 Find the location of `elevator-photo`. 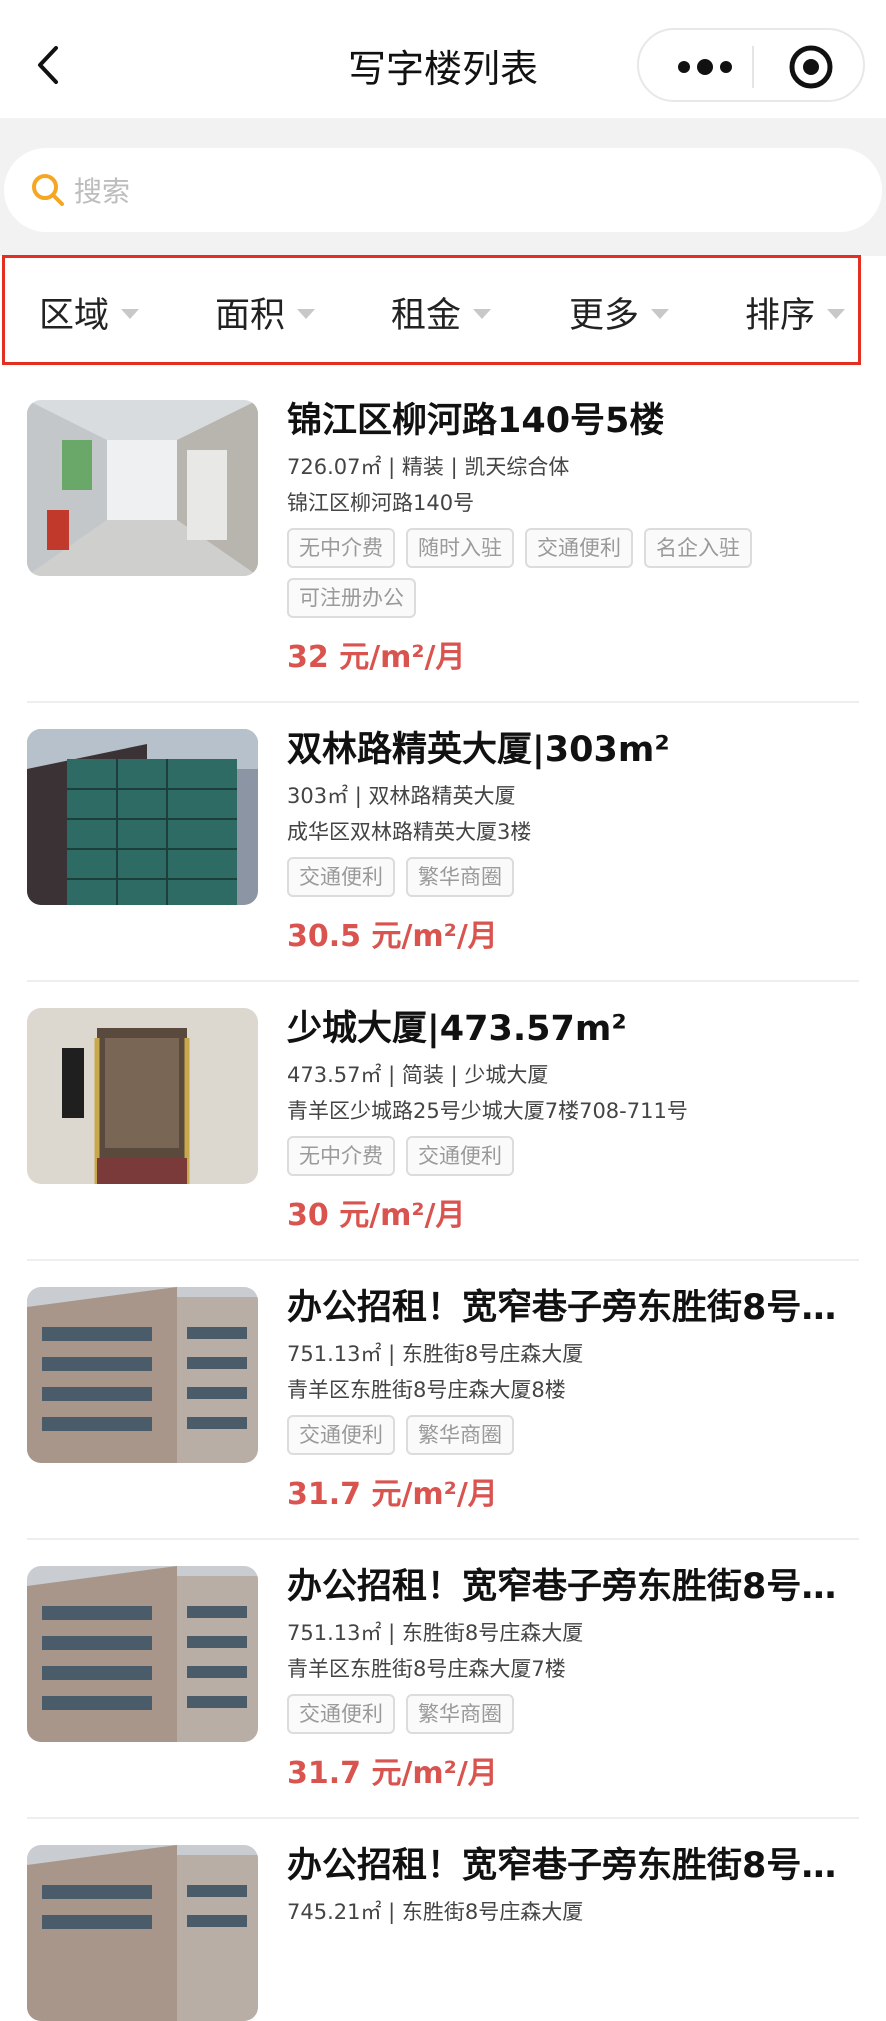

elevator-photo is located at coordinates (142, 1096).